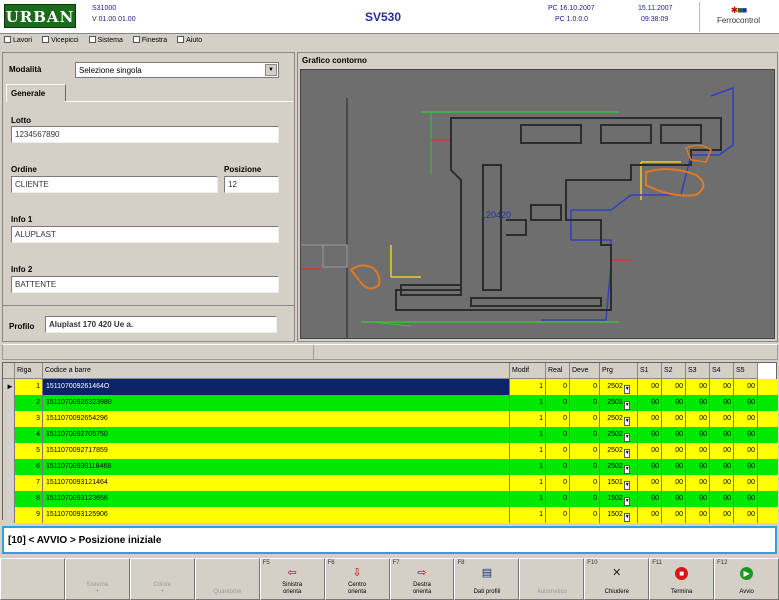 This screenshot has width=779, height=600. What do you see at coordinates (722, 371) in the screenshot?
I see `col-s4: S4` at bounding box center [722, 371].